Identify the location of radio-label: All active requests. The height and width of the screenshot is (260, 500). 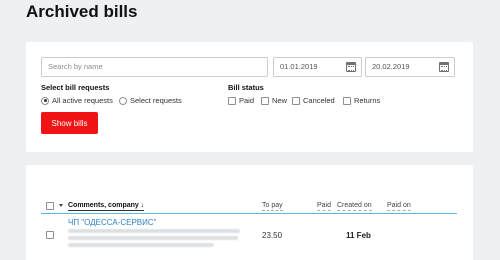
(82, 100).